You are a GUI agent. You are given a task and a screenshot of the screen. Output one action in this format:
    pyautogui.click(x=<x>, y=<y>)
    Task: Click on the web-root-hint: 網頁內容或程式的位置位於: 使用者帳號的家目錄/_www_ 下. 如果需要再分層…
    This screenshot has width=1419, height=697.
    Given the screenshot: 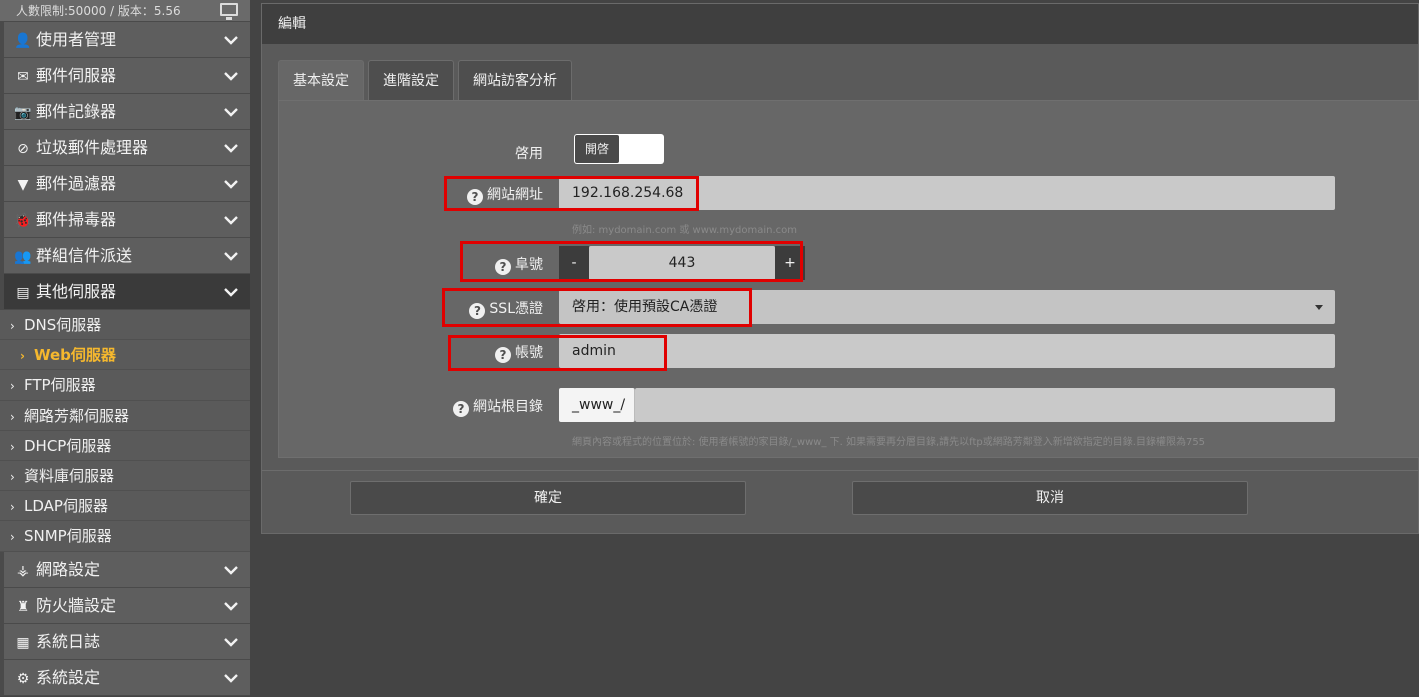 What is the action you would take?
    pyautogui.click(x=889, y=442)
    